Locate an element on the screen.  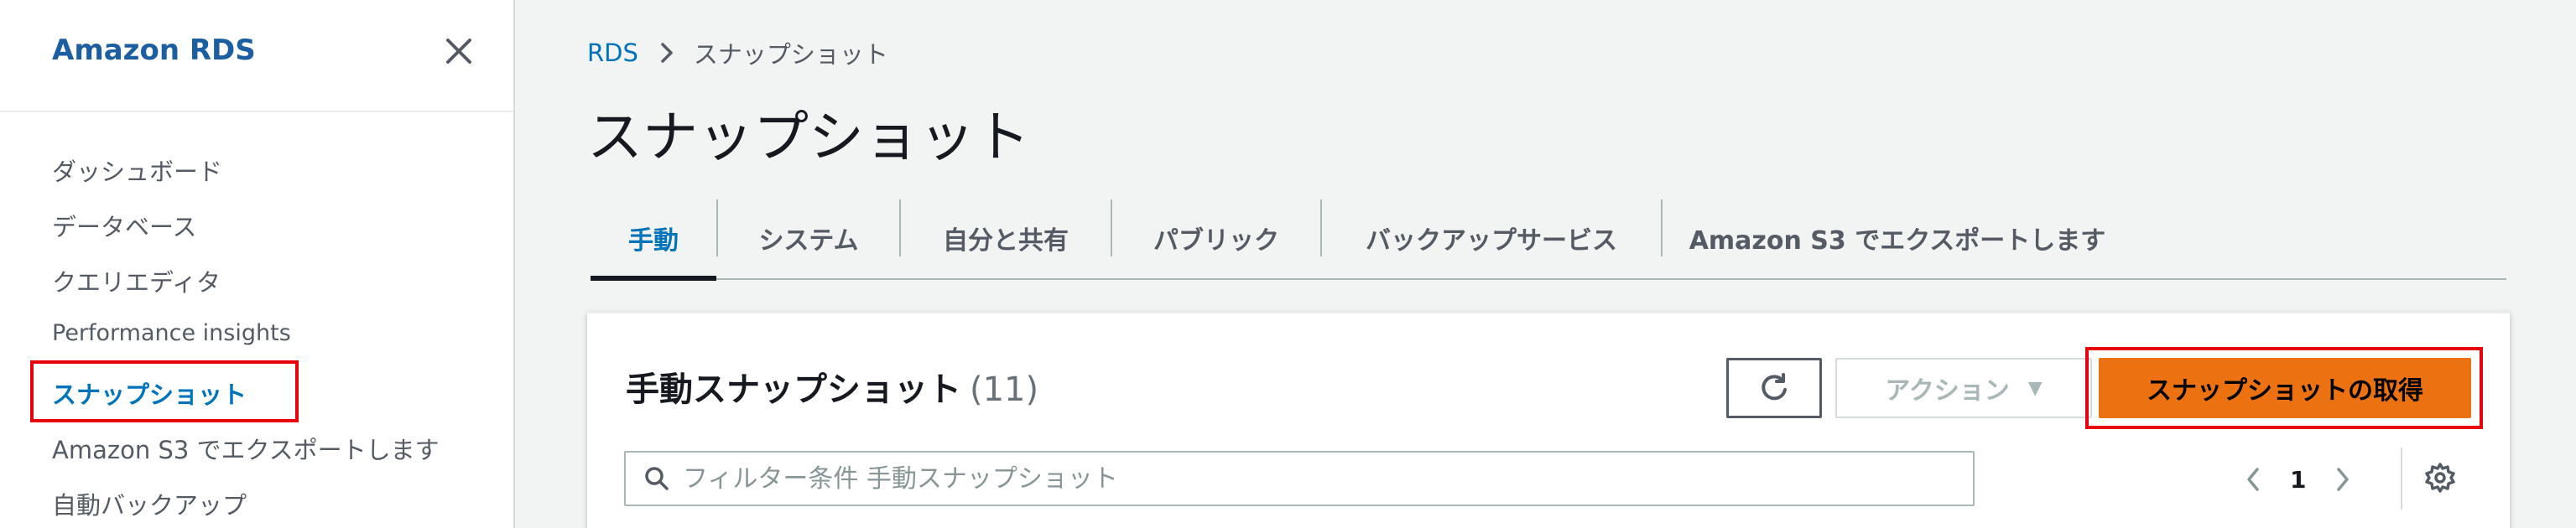
tab-exports-s3: Amazon S3 でエクスポートします is located at coordinates (1897, 238).